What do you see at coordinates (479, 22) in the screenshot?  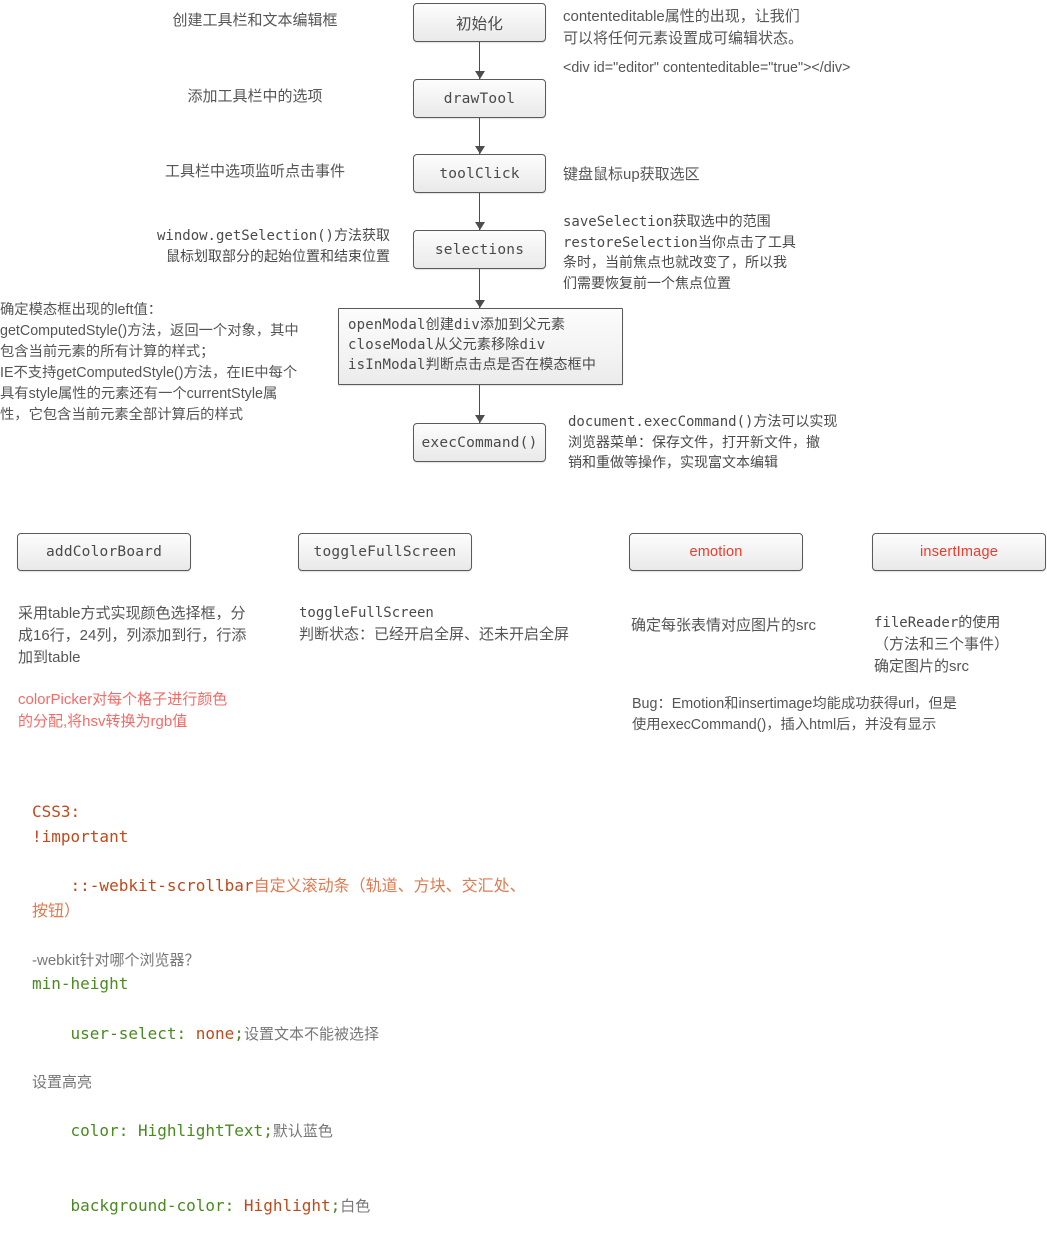 I see `flow-node-init: 初始化` at bounding box center [479, 22].